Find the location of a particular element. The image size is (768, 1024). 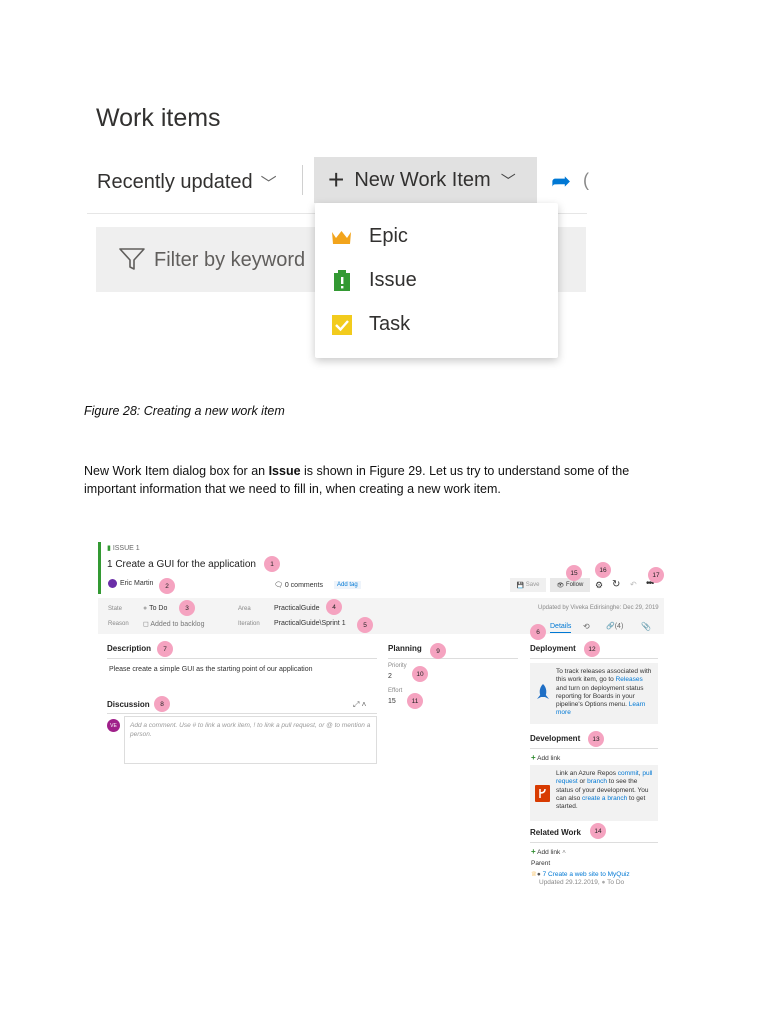

comments-label: 0 comments is located at coordinates (303, 585).